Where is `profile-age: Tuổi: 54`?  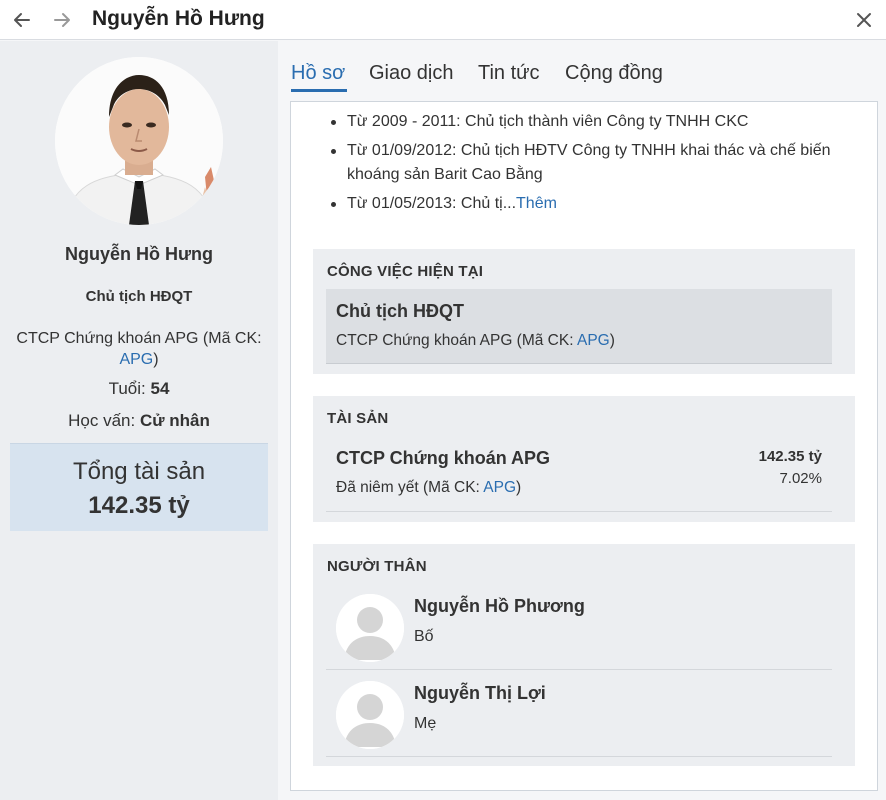
profile-age: Tuổi: 54 is located at coordinates (139, 389).